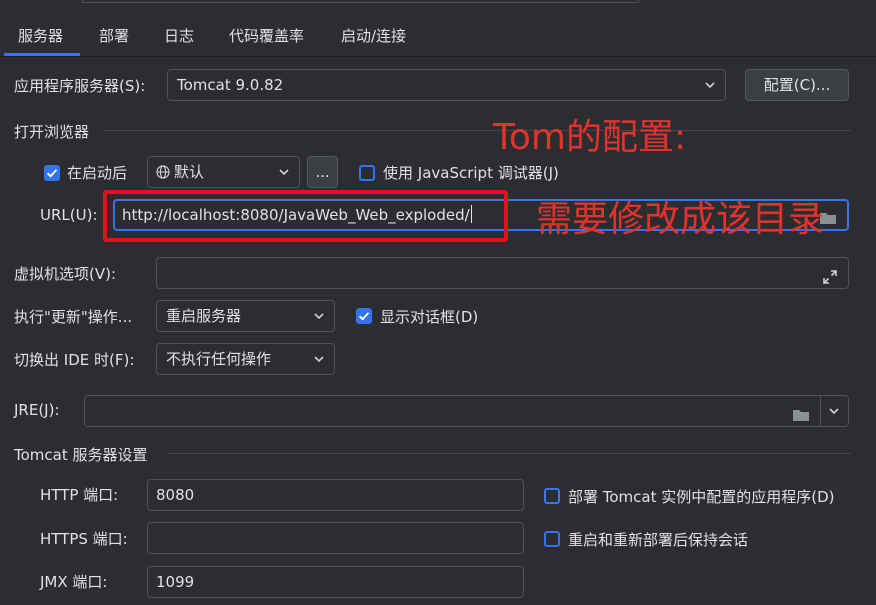 This screenshot has width=876, height=605. What do you see at coordinates (266, 36) in the screenshot?
I see `tab-code-coverage: 代码覆盖率` at bounding box center [266, 36].